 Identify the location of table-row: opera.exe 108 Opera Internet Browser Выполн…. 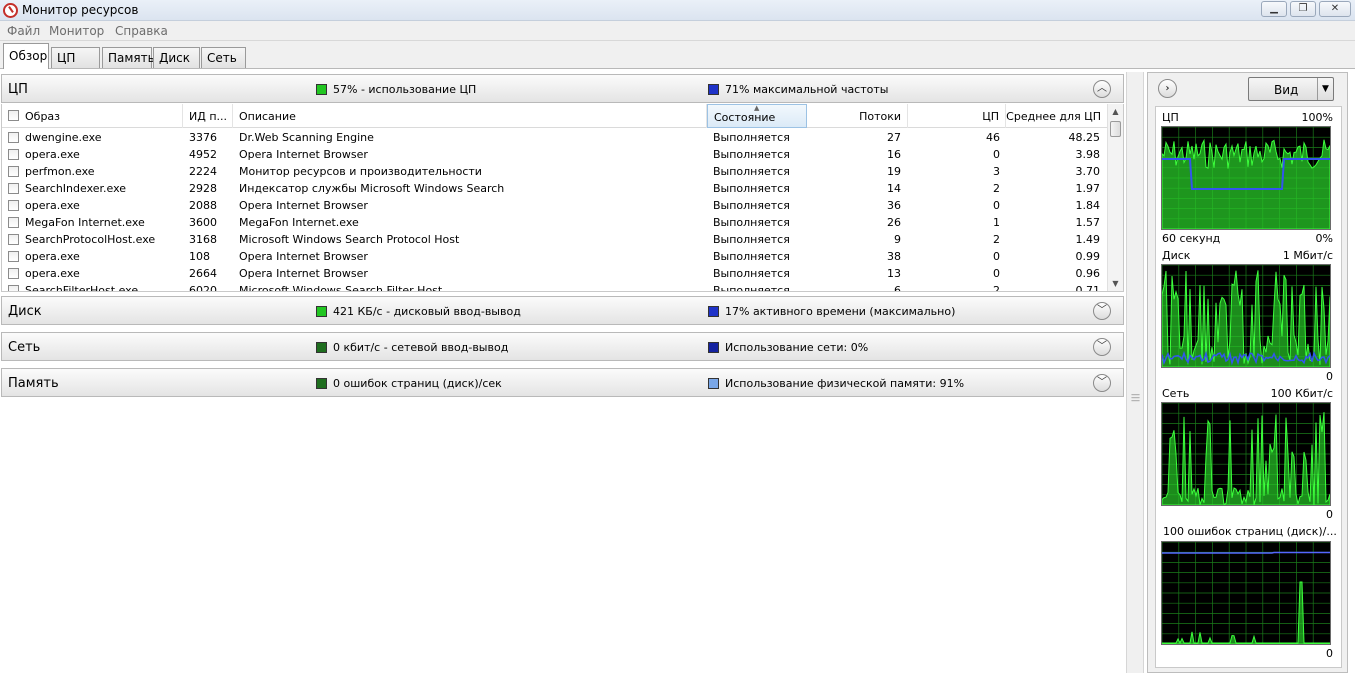
(555, 256).